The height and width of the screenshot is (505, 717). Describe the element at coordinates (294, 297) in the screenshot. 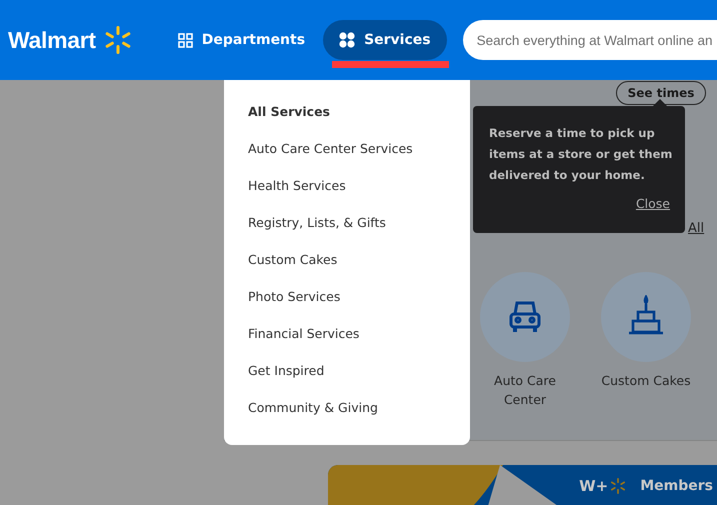

I see `menu-item: Photo Services` at that location.